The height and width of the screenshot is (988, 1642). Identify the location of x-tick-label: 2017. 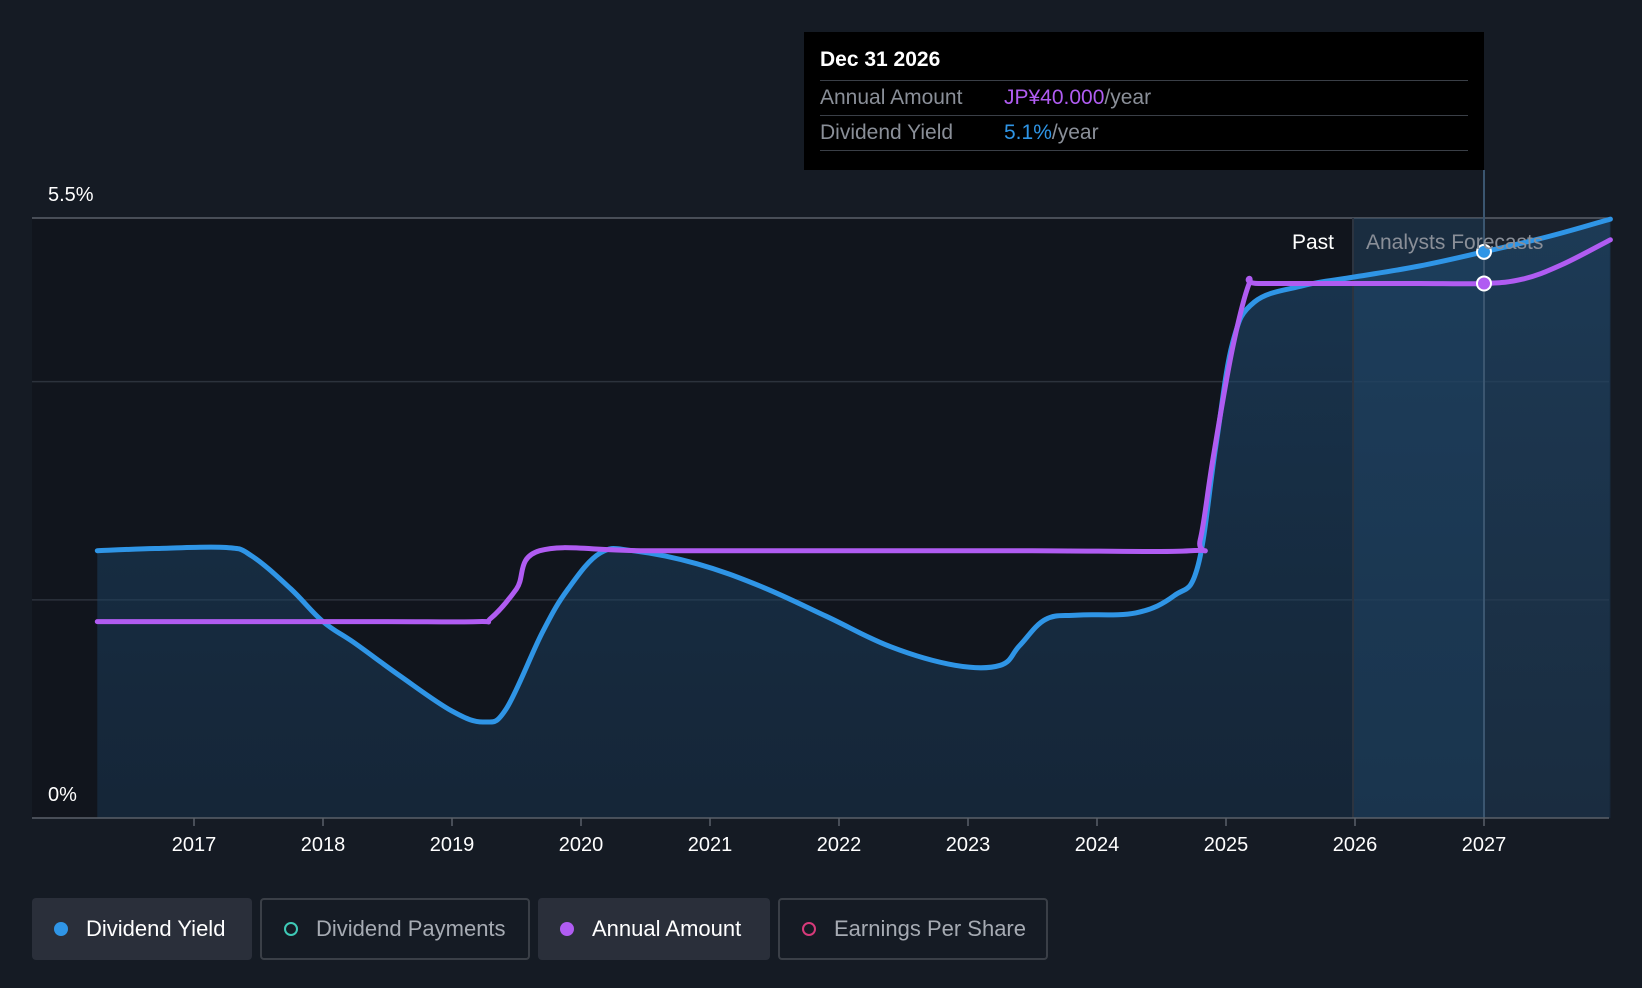
(194, 845).